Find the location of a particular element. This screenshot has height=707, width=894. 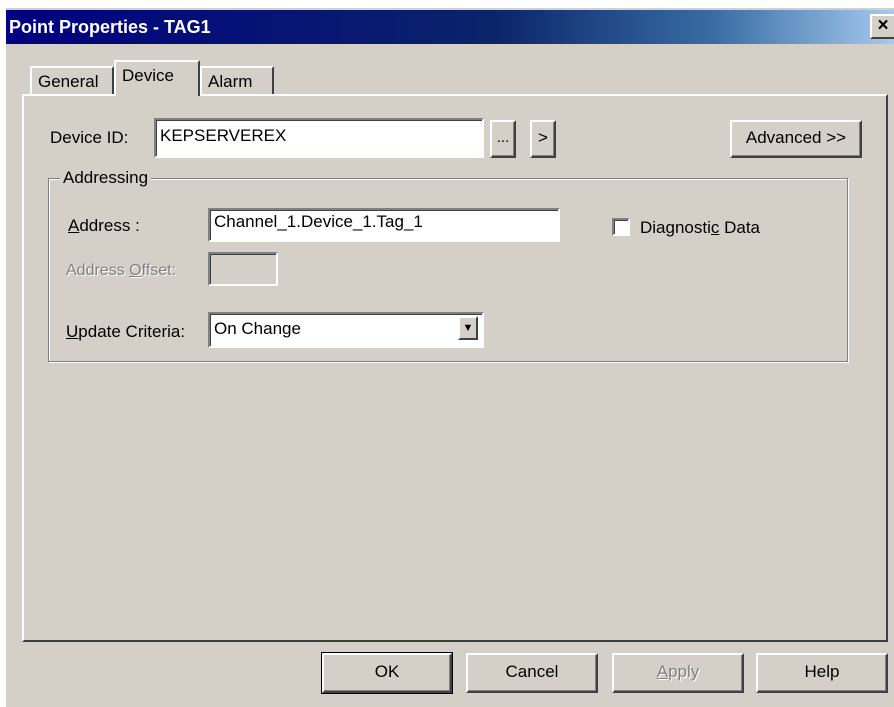

tab-general-label: General is located at coordinates (68, 81).